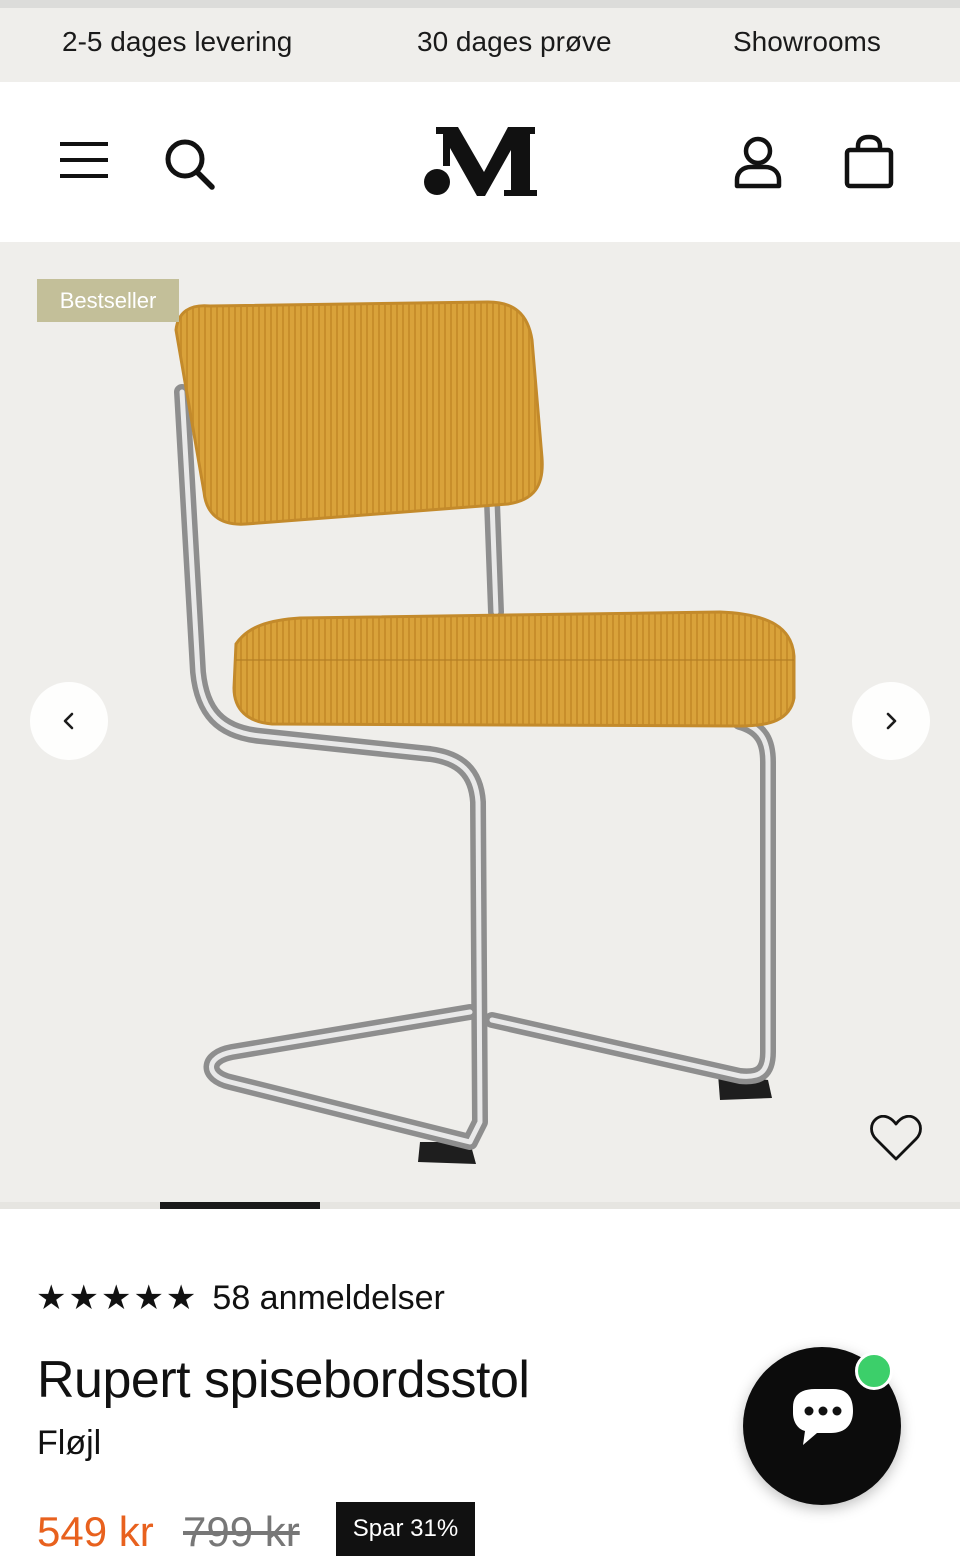 The height and width of the screenshot is (1564, 960). I want to click on top-border, so click(480, 4).